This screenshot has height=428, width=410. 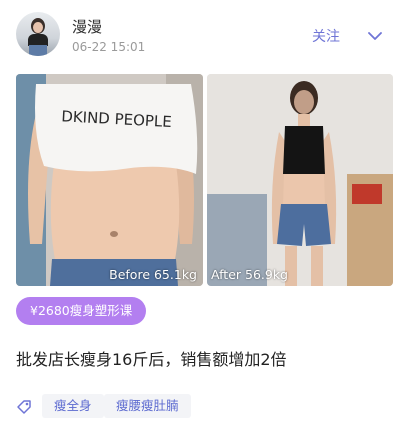 What do you see at coordinates (38, 34) in the screenshot?
I see `avatar` at bounding box center [38, 34].